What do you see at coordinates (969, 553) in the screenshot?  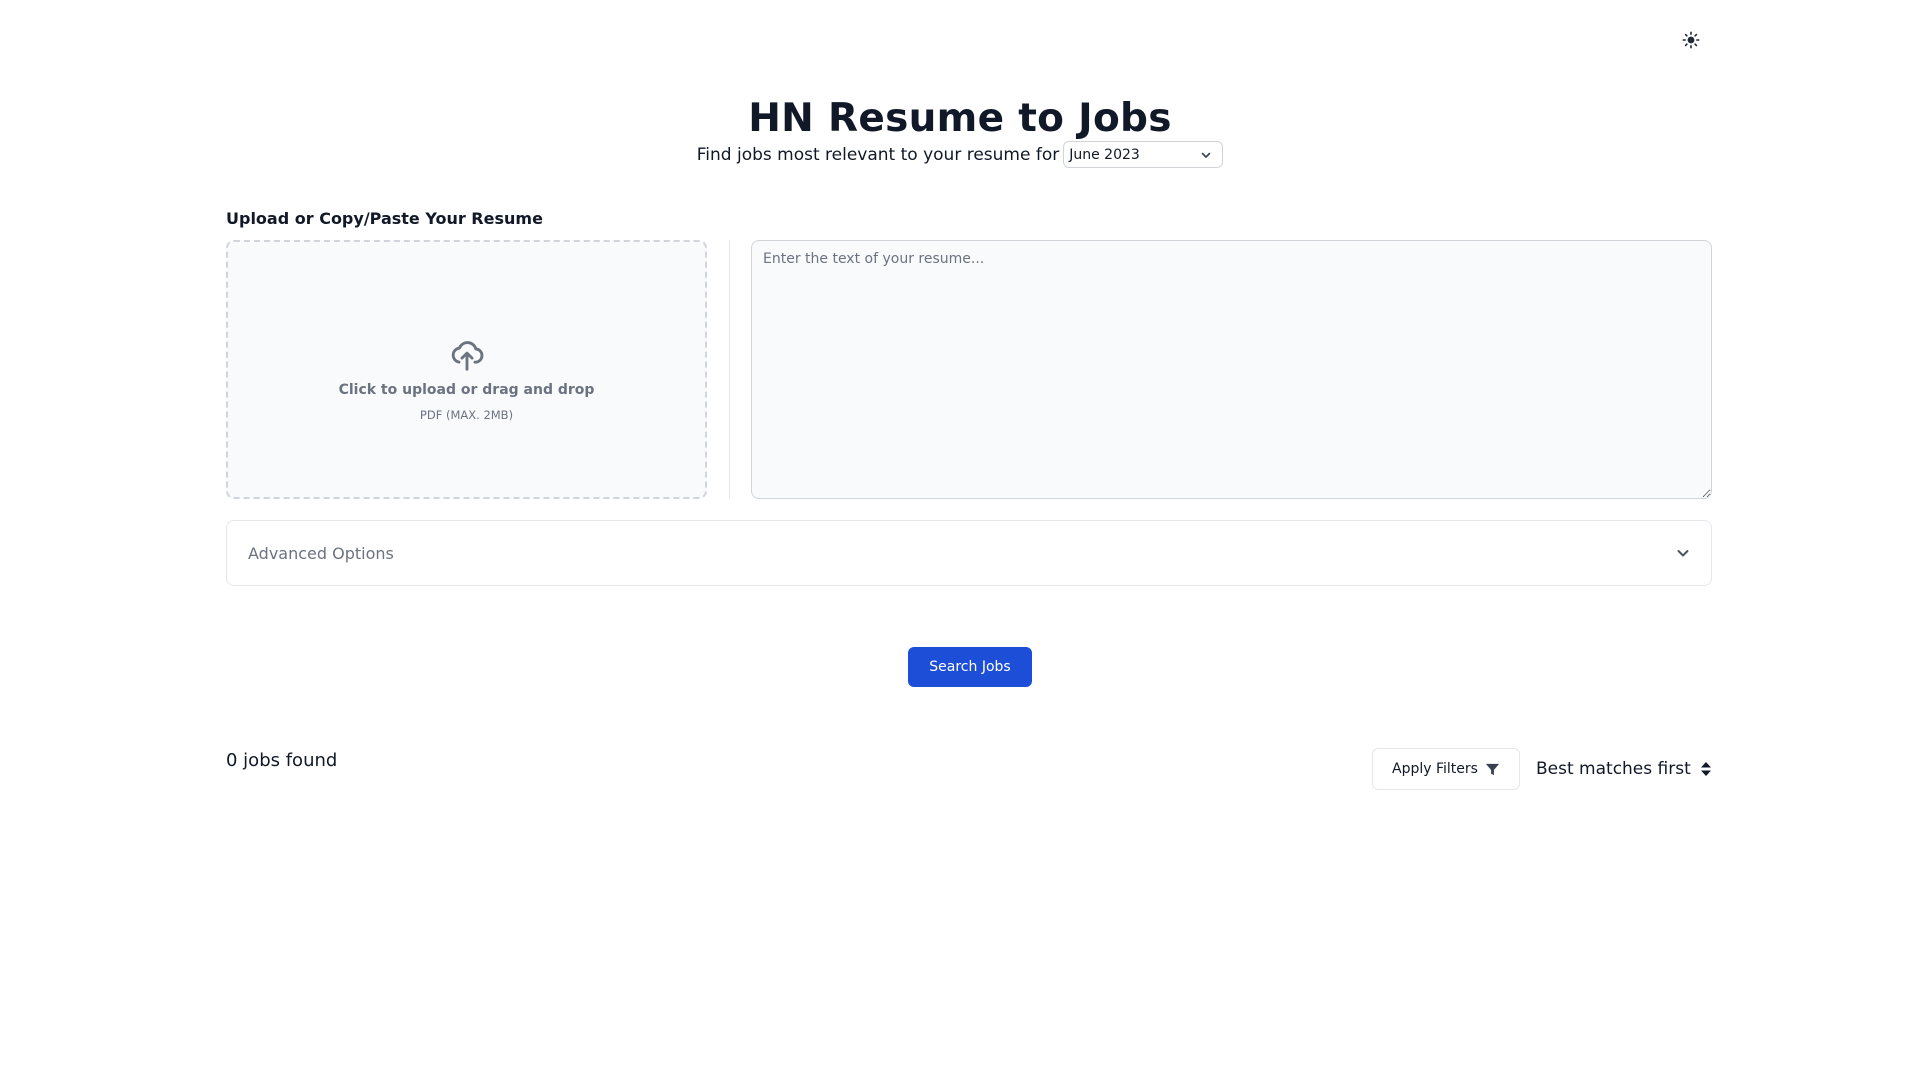 I see `advanced-options-toggle: Advanced Options` at bounding box center [969, 553].